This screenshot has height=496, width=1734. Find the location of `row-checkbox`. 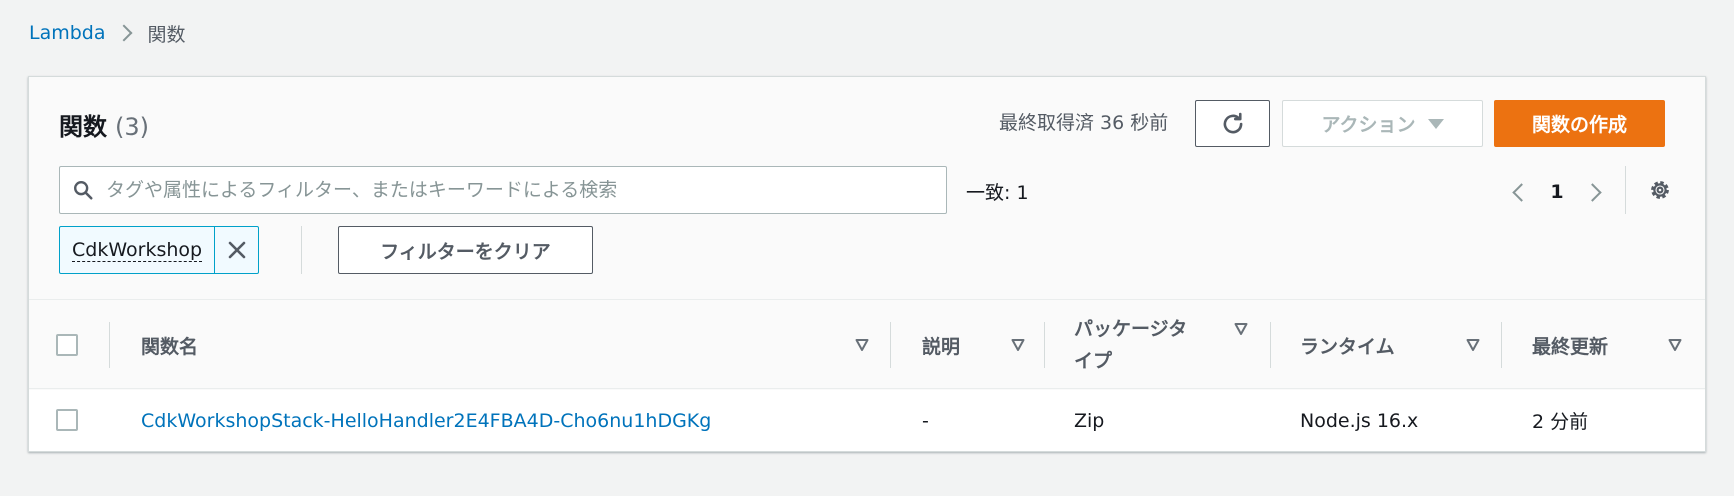

row-checkbox is located at coordinates (67, 420).